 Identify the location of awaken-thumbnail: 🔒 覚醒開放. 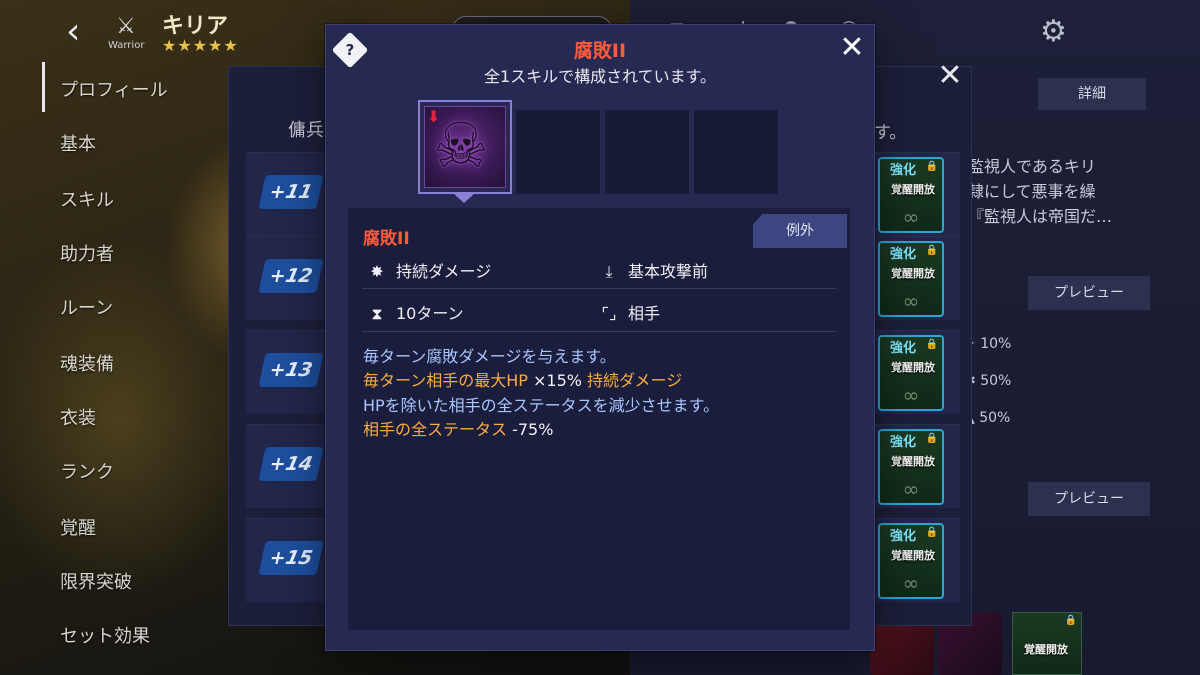
(1047, 643).